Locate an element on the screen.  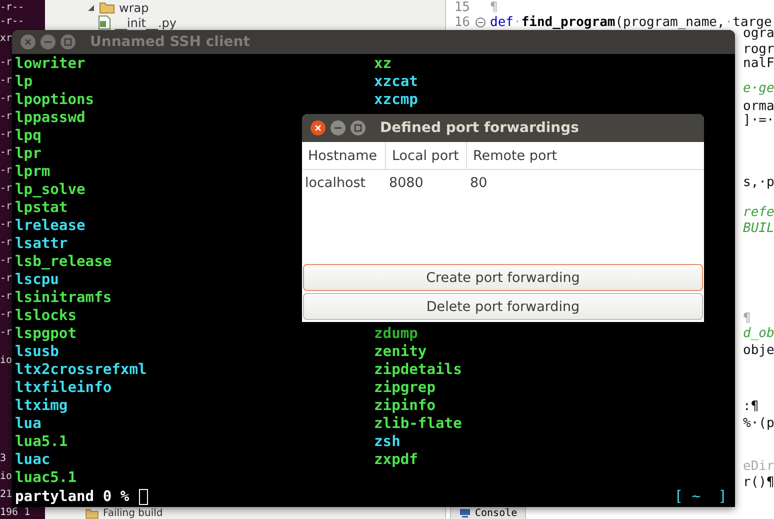
file-entry: xzcmp is located at coordinates (396, 100).